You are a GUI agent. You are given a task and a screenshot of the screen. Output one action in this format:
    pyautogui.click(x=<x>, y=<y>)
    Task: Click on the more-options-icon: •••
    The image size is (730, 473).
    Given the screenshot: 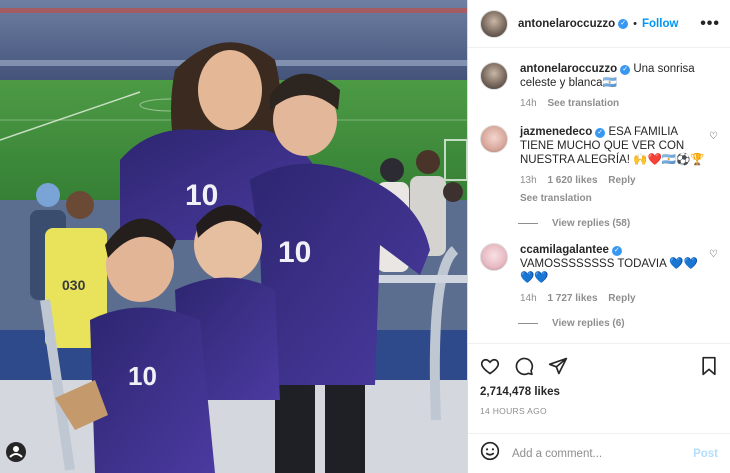 What is the action you would take?
    pyautogui.click(x=710, y=24)
    